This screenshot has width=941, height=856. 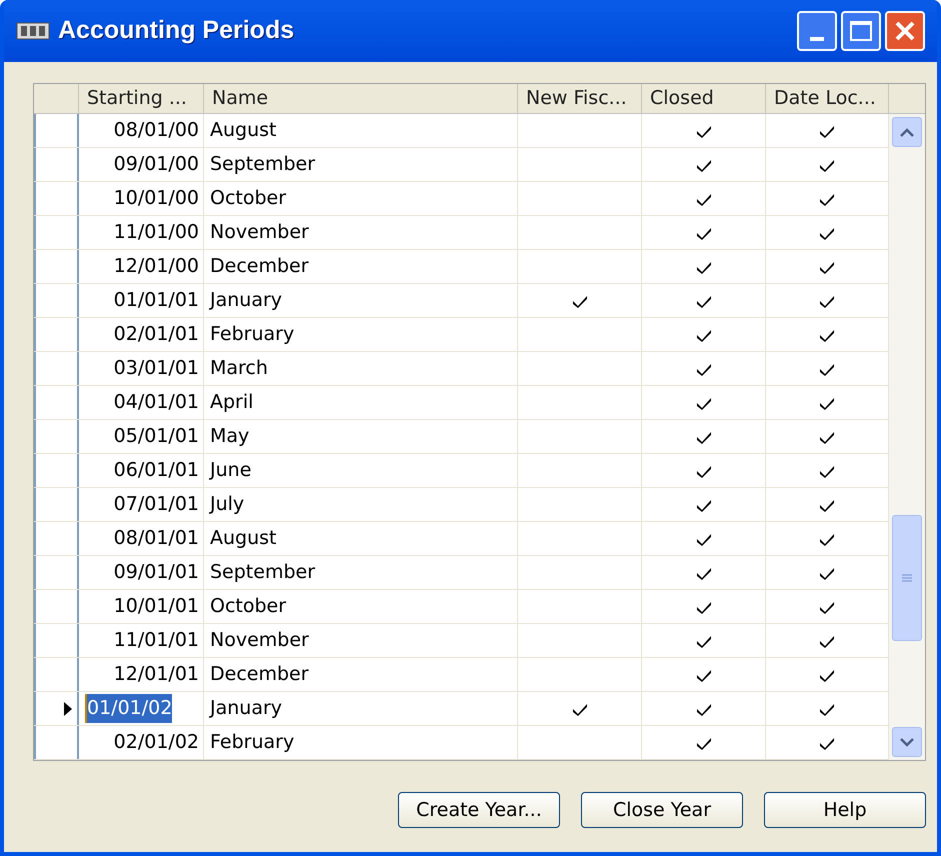 What do you see at coordinates (156, 403) in the screenshot?
I see `table-cell-text: 04/01/01` at bounding box center [156, 403].